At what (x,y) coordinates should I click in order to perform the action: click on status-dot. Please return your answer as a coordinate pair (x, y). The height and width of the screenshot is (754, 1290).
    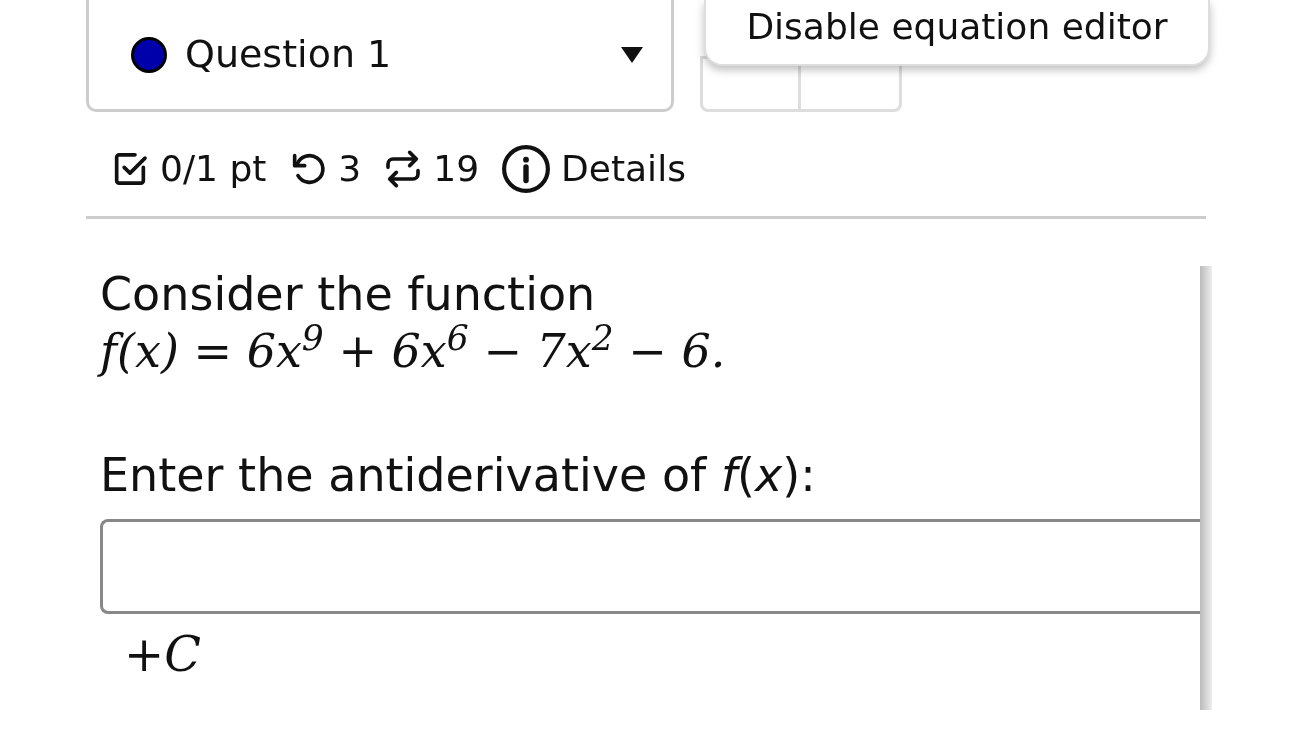
    Looking at the image, I should click on (149, 54).